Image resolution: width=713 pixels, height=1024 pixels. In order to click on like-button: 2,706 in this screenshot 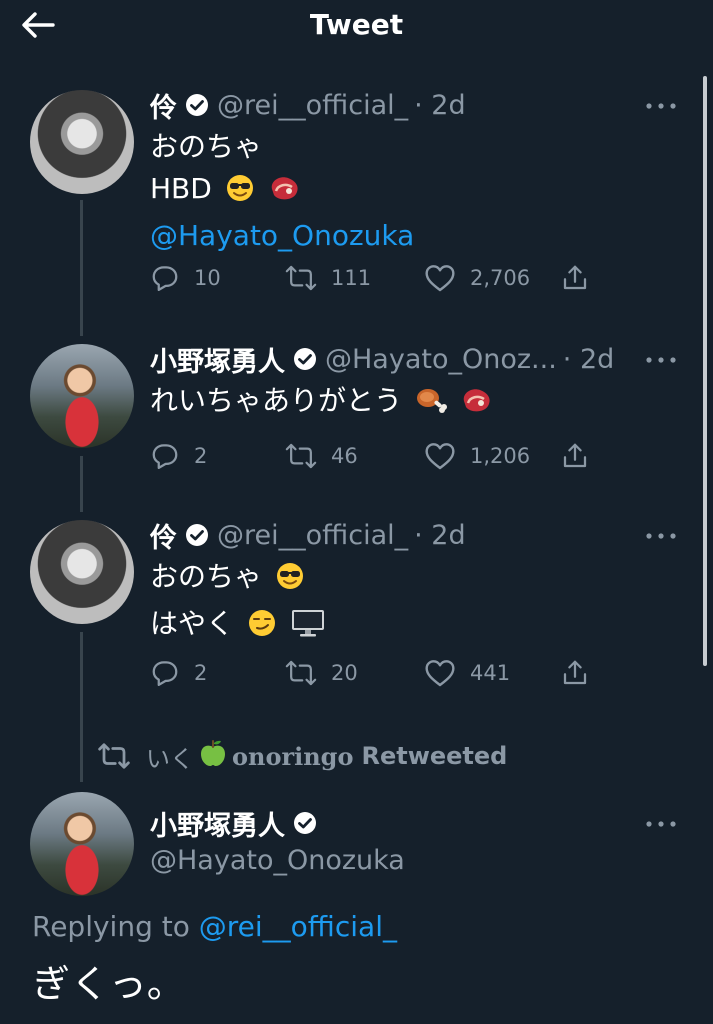, I will do `click(477, 278)`.